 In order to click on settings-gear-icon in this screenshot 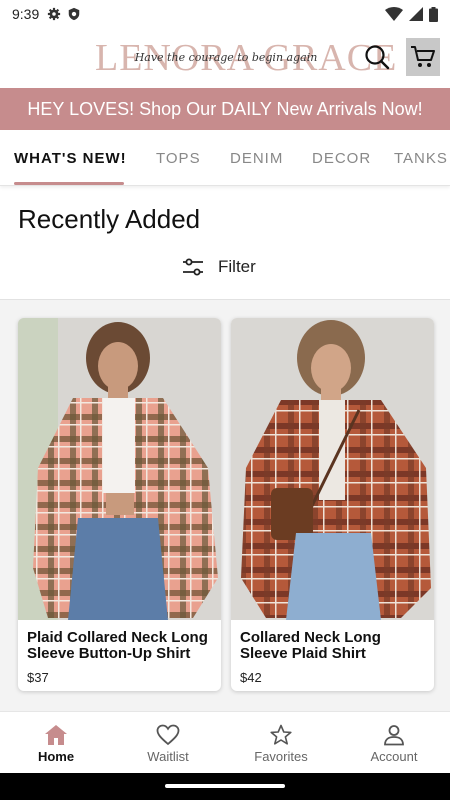, I will do `click(54, 14)`.